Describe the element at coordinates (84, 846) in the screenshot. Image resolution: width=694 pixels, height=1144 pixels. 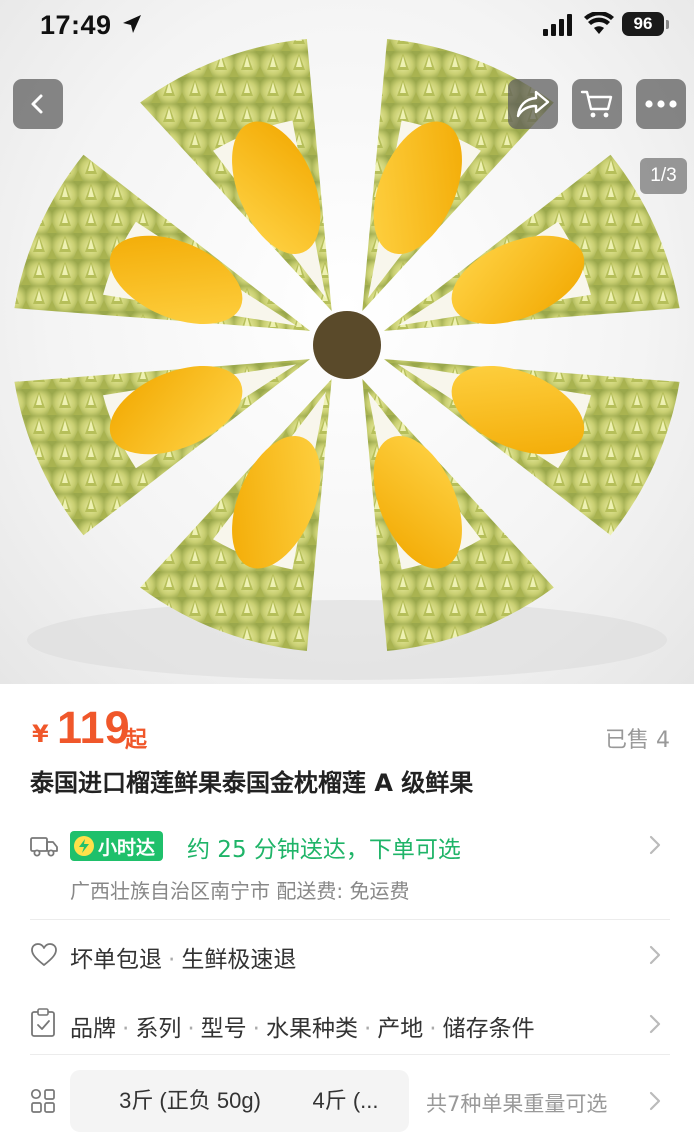
I see `lightning-icon` at that location.